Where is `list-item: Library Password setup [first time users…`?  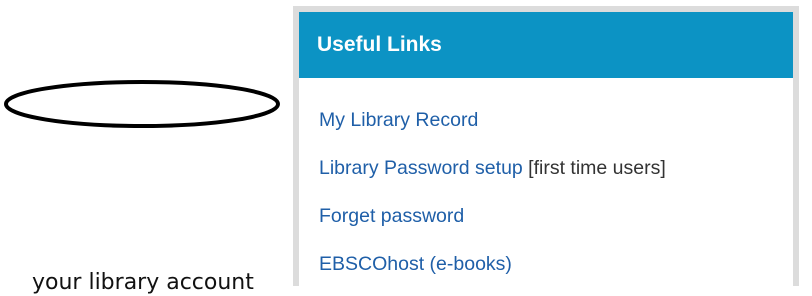 list-item: Library Password setup [first time users… is located at coordinates (556, 168).